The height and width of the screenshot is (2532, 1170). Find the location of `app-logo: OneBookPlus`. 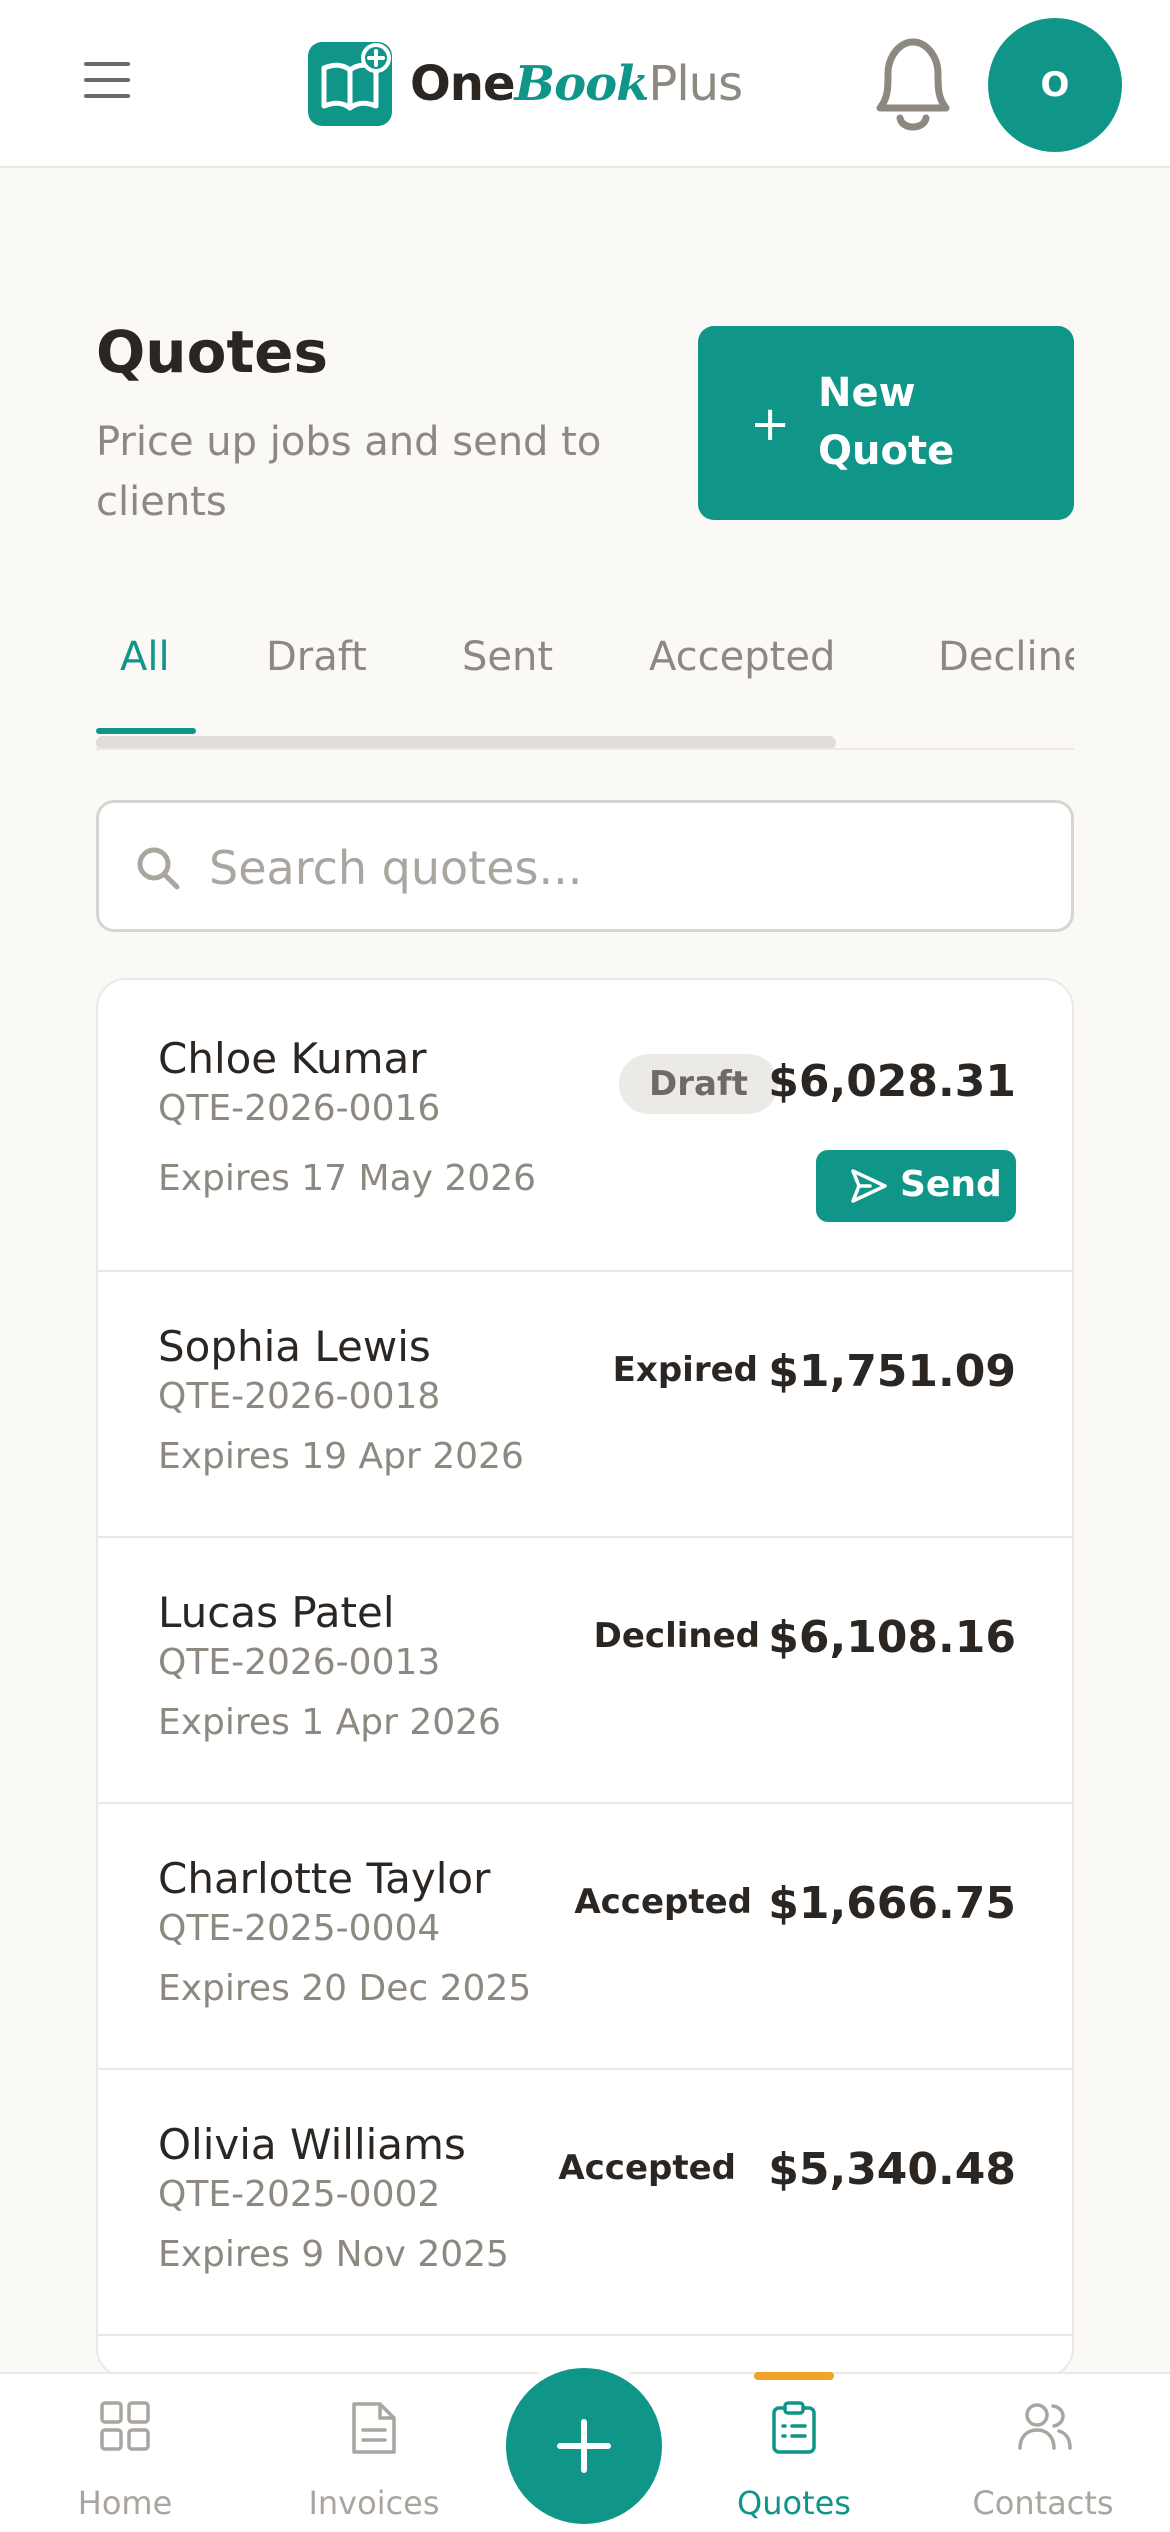

app-logo: OneBookPlus is located at coordinates (525, 84).